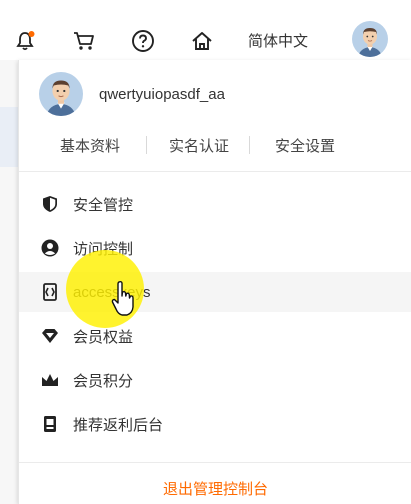  I want to click on menu-label: 会员权益, so click(103, 337).